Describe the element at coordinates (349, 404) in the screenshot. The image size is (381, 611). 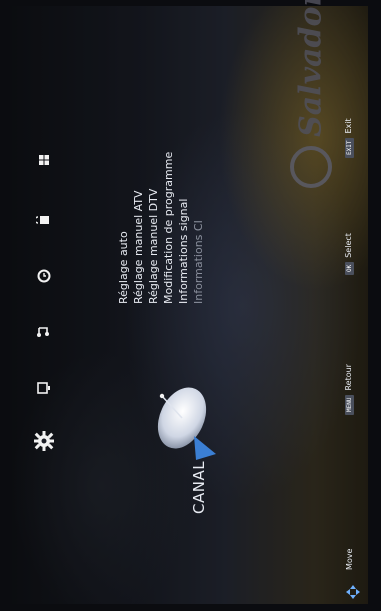
I see `menu-key: MENU` at that location.